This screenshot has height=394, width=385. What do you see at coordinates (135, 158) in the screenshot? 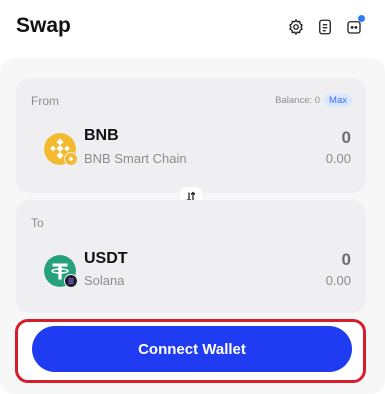
I see `from-chain-name: BNB Smart Chain` at bounding box center [135, 158].